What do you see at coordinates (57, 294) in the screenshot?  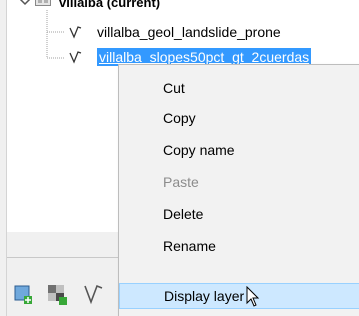 I see `add-raster-icon` at bounding box center [57, 294].